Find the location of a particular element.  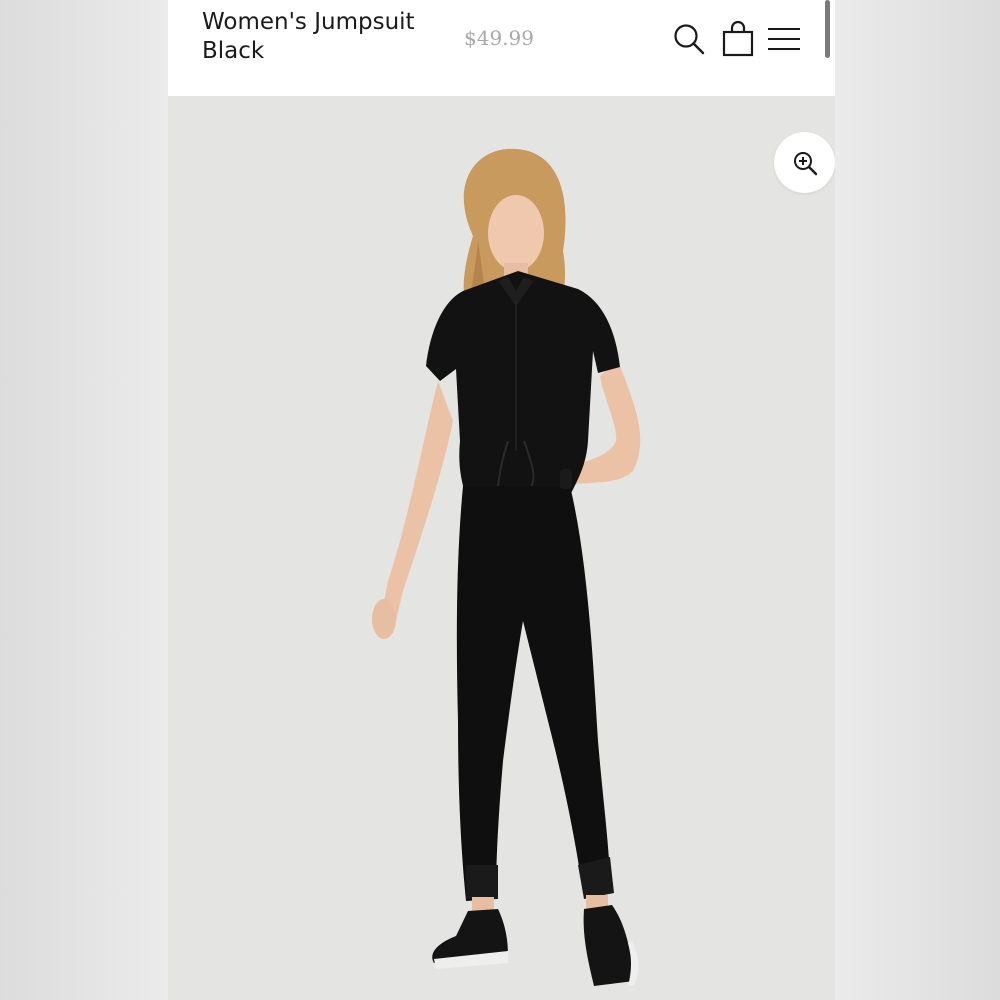

product-title: Women's Jumpsuit Black is located at coordinates (308, 36).